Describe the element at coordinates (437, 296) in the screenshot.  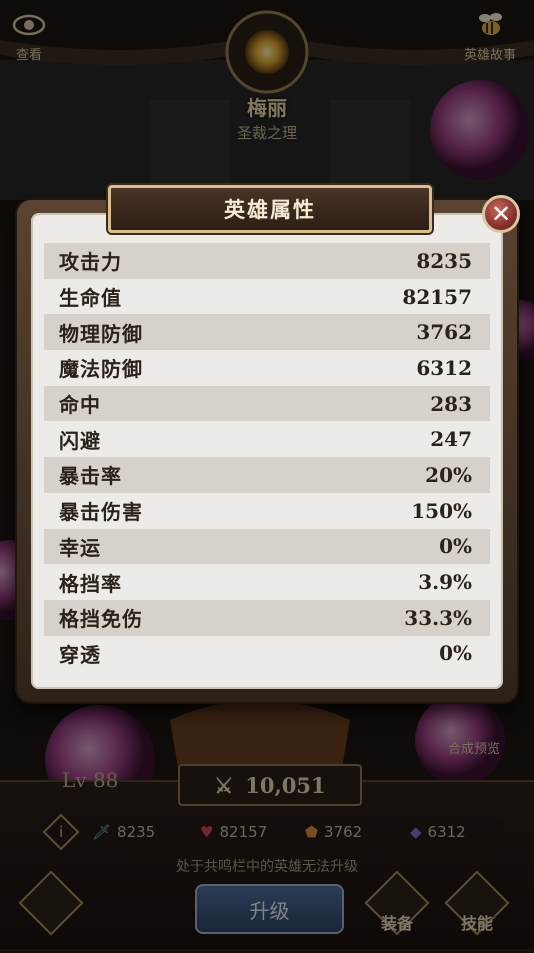
I see `stat-value: 82157` at that location.